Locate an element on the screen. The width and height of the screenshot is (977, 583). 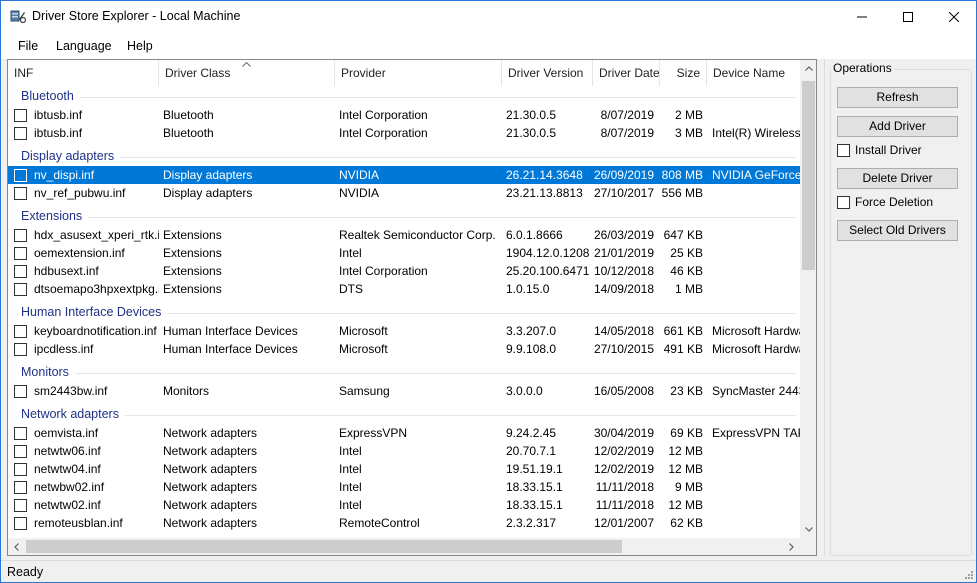
scroll-down-icon is located at coordinates (808, 529).